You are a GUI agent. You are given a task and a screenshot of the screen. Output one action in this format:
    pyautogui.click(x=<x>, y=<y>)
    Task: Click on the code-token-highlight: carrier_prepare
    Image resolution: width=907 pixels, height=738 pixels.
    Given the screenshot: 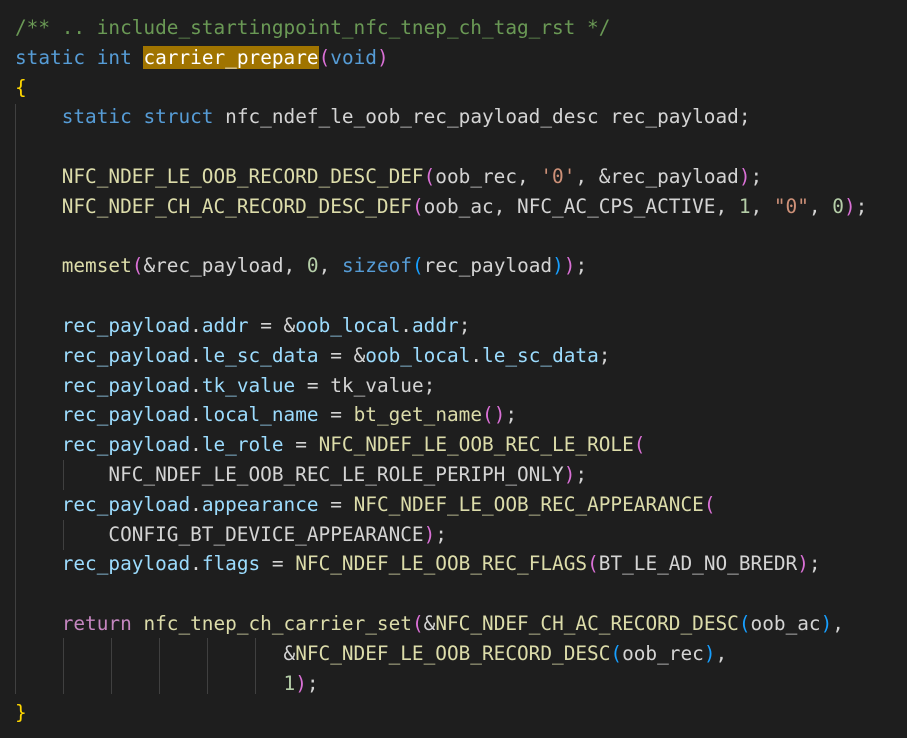 What is the action you would take?
    pyautogui.click(x=231, y=57)
    